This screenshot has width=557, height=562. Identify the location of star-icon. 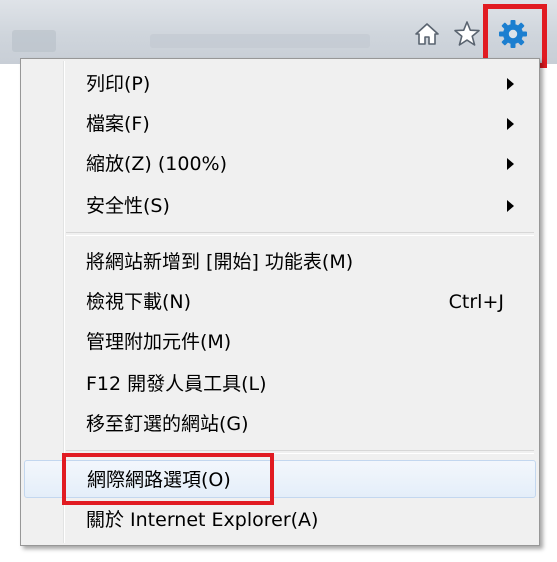
(467, 33).